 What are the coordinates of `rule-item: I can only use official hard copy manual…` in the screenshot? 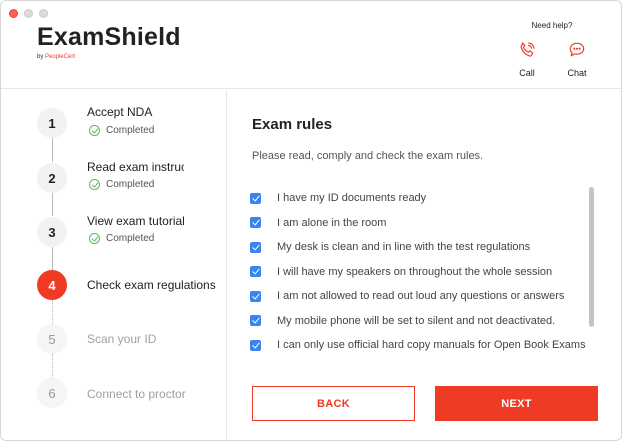 It's located at (425, 345).